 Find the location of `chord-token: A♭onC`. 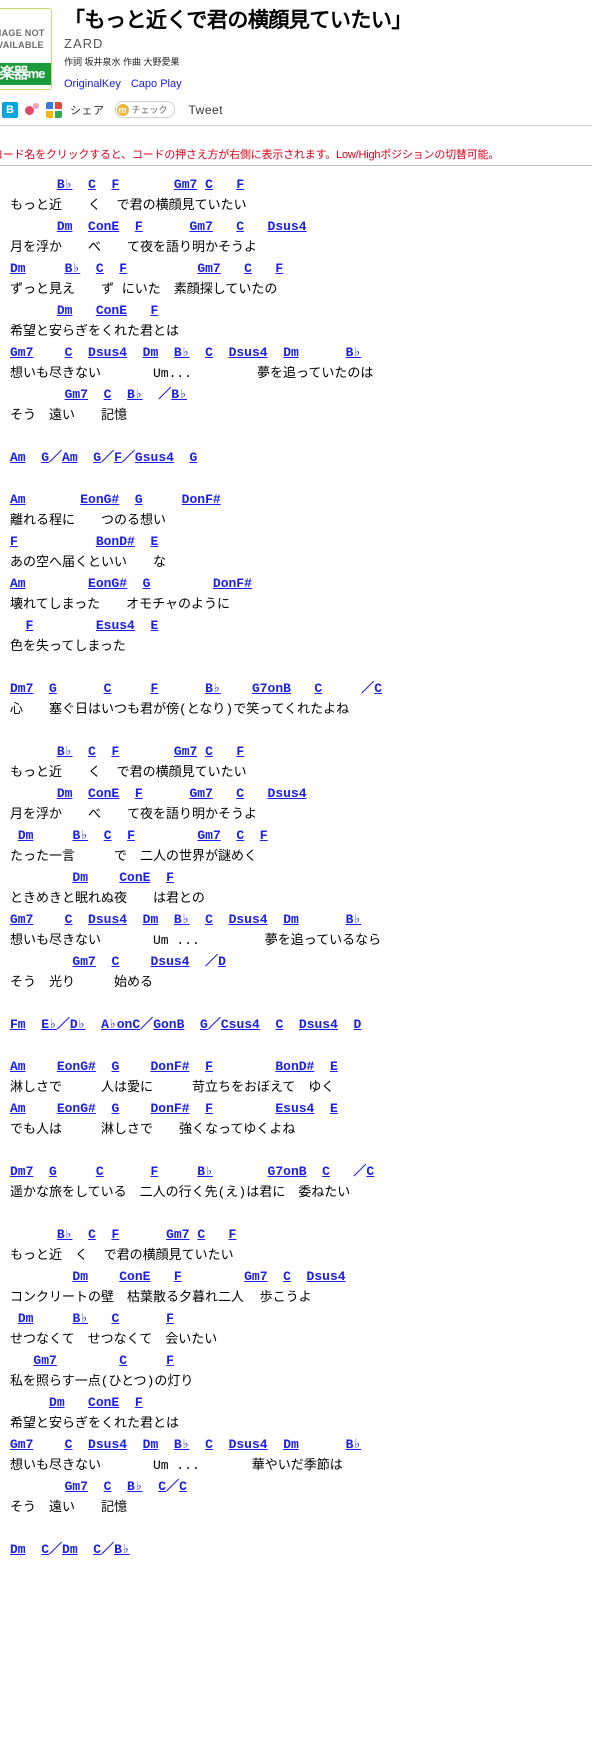

chord-token: A♭onC is located at coordinates (120, 1024).